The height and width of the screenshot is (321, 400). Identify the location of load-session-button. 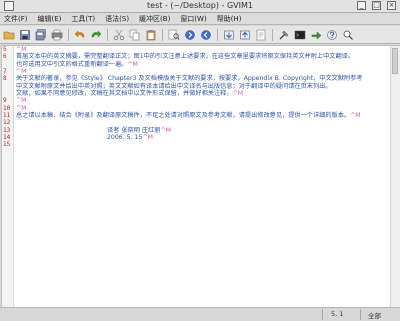
(229, 35).